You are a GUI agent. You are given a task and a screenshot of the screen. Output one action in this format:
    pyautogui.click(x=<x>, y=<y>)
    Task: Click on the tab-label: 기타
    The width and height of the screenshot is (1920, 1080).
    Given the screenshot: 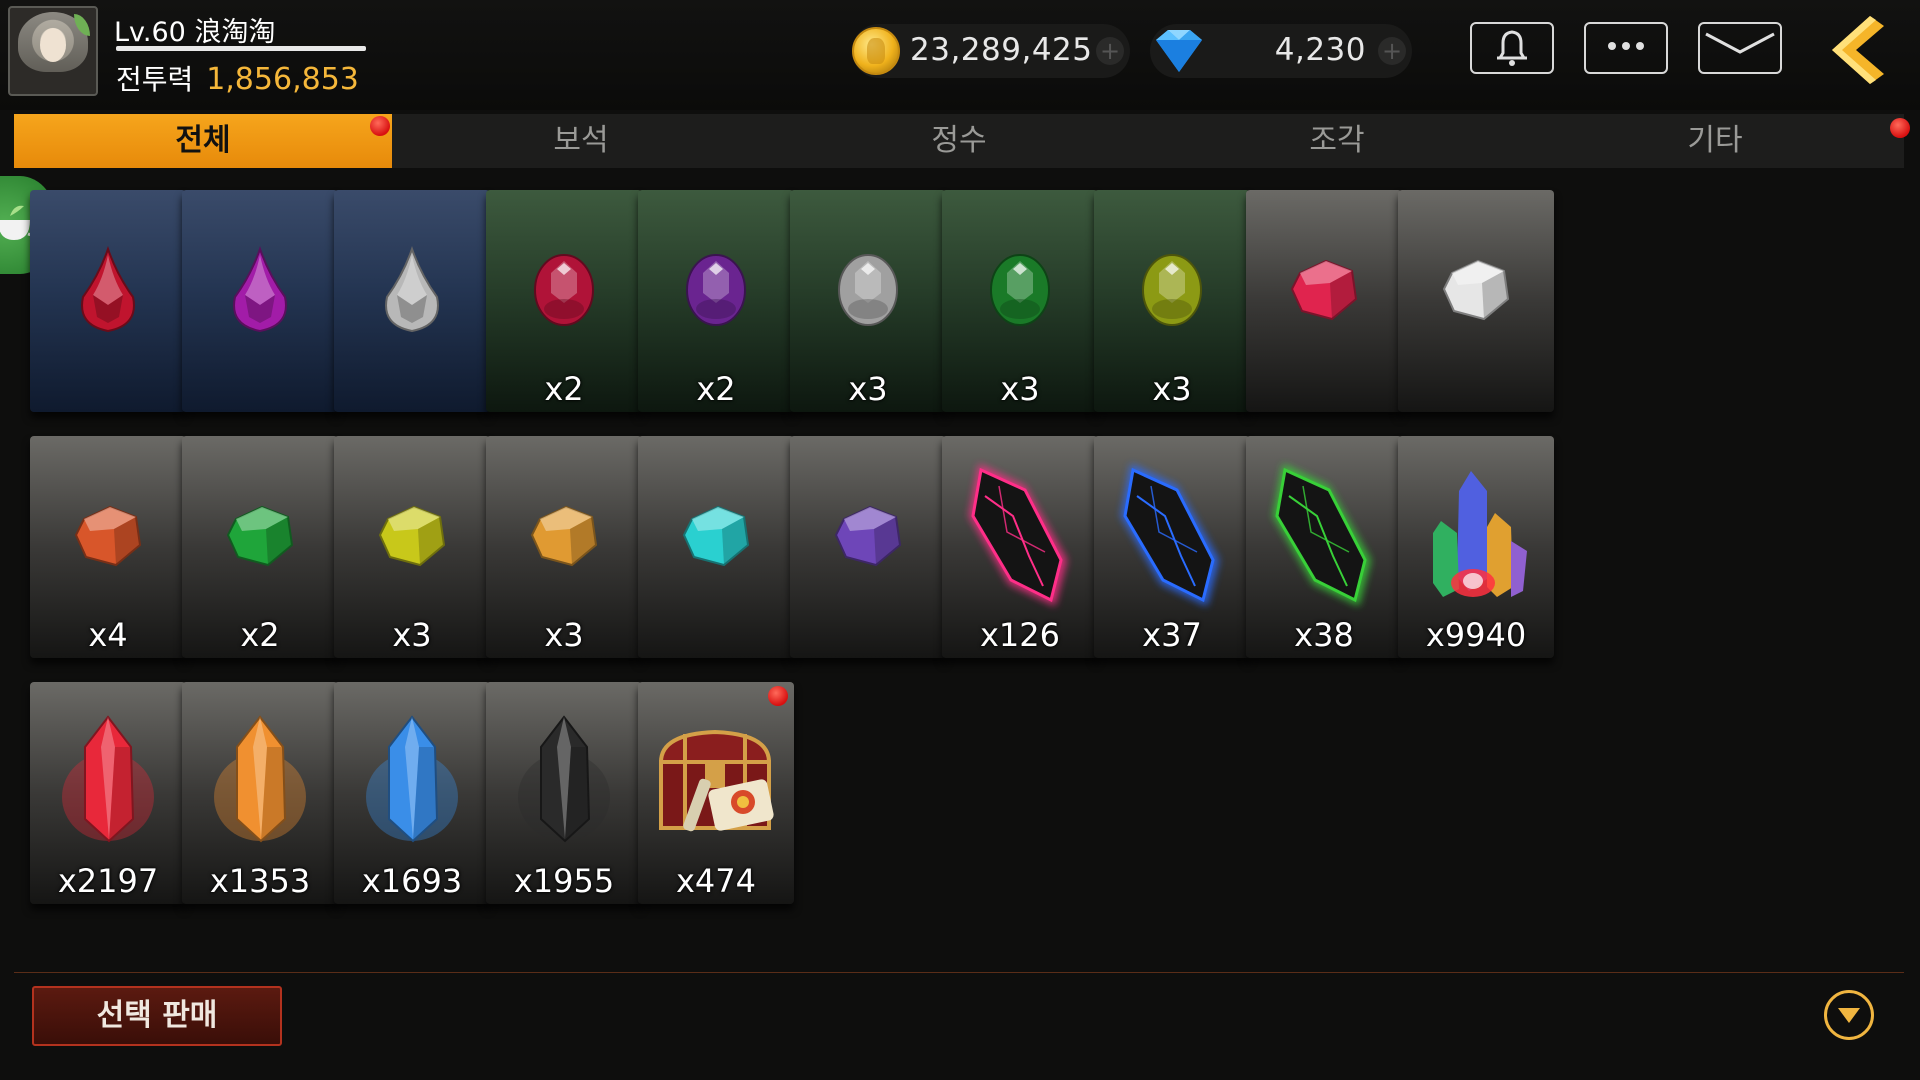 What is the action you would take?
    pyautogui.click(x=1715, y=140)
    